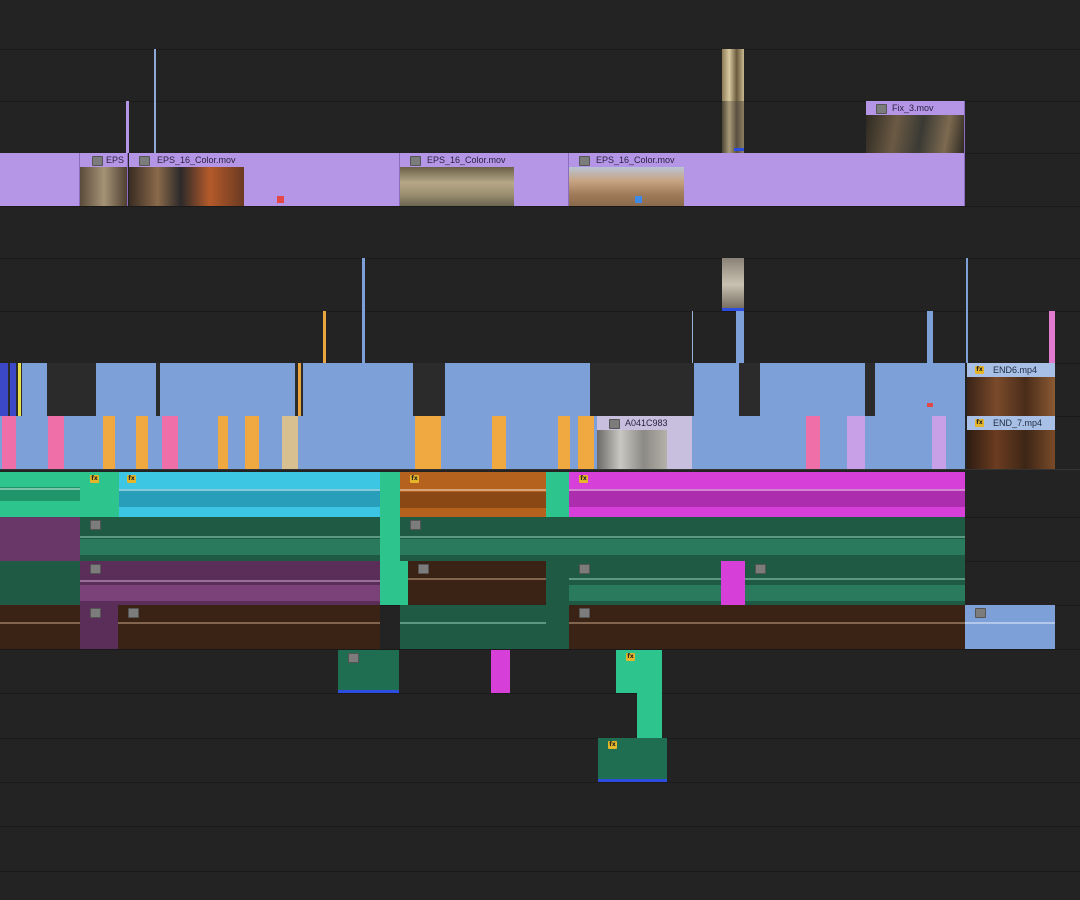 This screenshot has height=900, width=1080. What do you see at coordinates (115, 160) in the screenshot?
I see `clip-name: EPS` at bounding box center [115, 160].